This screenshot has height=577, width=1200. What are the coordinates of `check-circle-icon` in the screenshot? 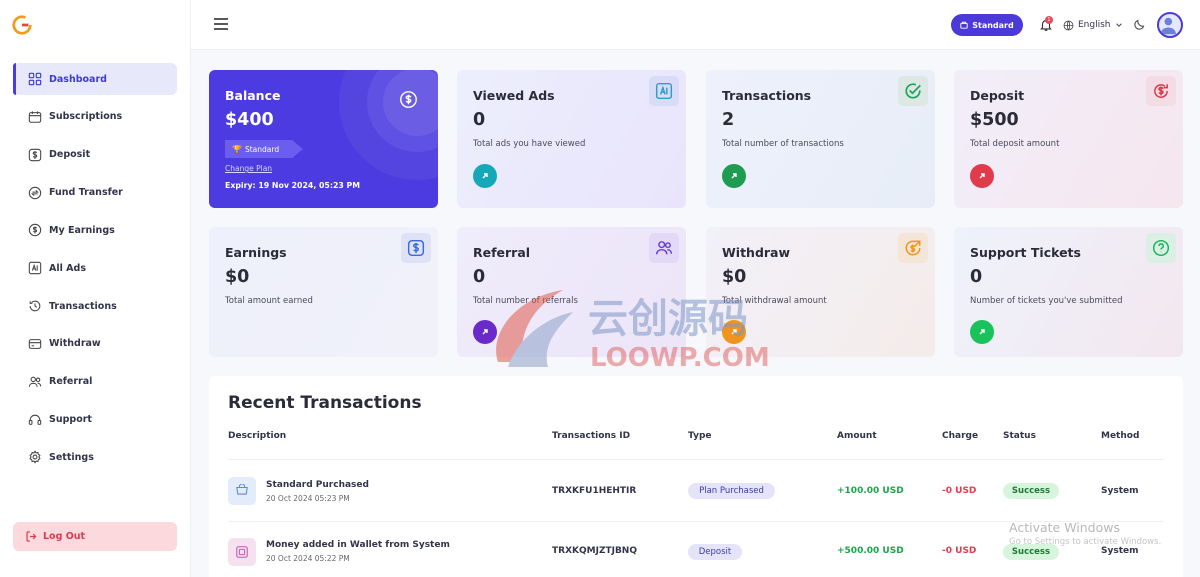 It's located at (913, 91).